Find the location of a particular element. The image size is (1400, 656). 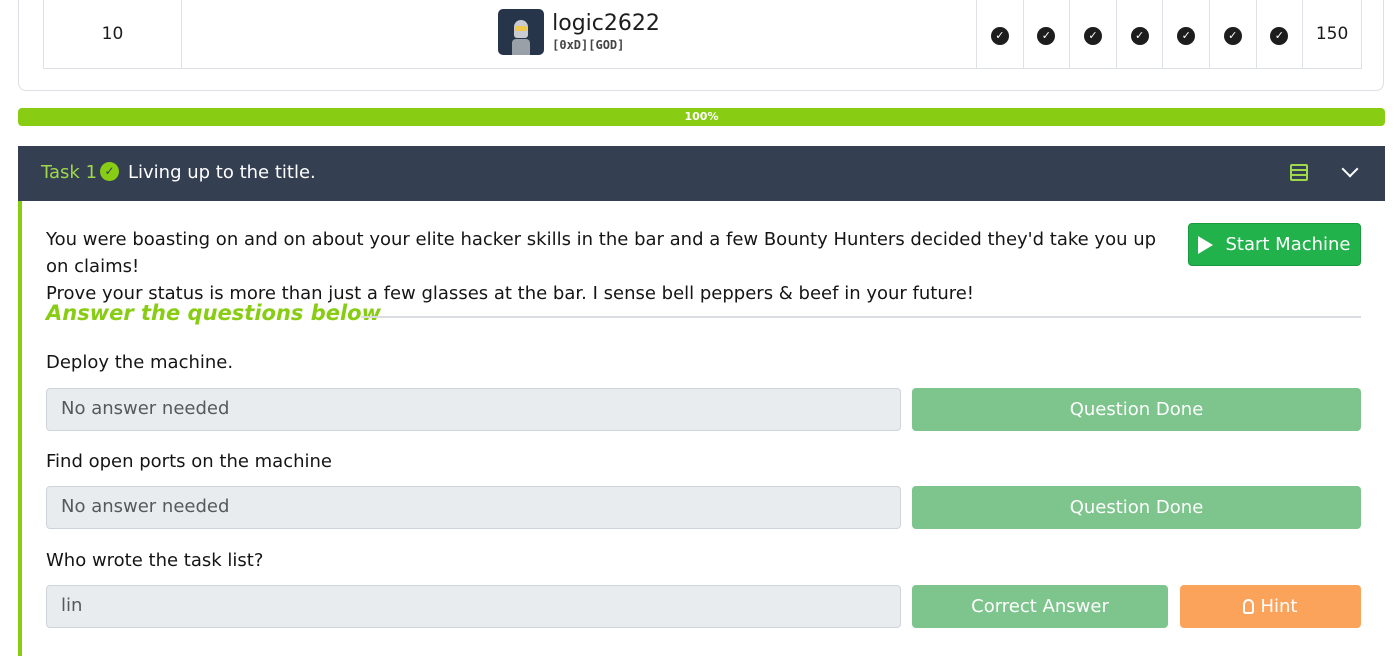

notes-icon is located at coordinates (1299, 172).